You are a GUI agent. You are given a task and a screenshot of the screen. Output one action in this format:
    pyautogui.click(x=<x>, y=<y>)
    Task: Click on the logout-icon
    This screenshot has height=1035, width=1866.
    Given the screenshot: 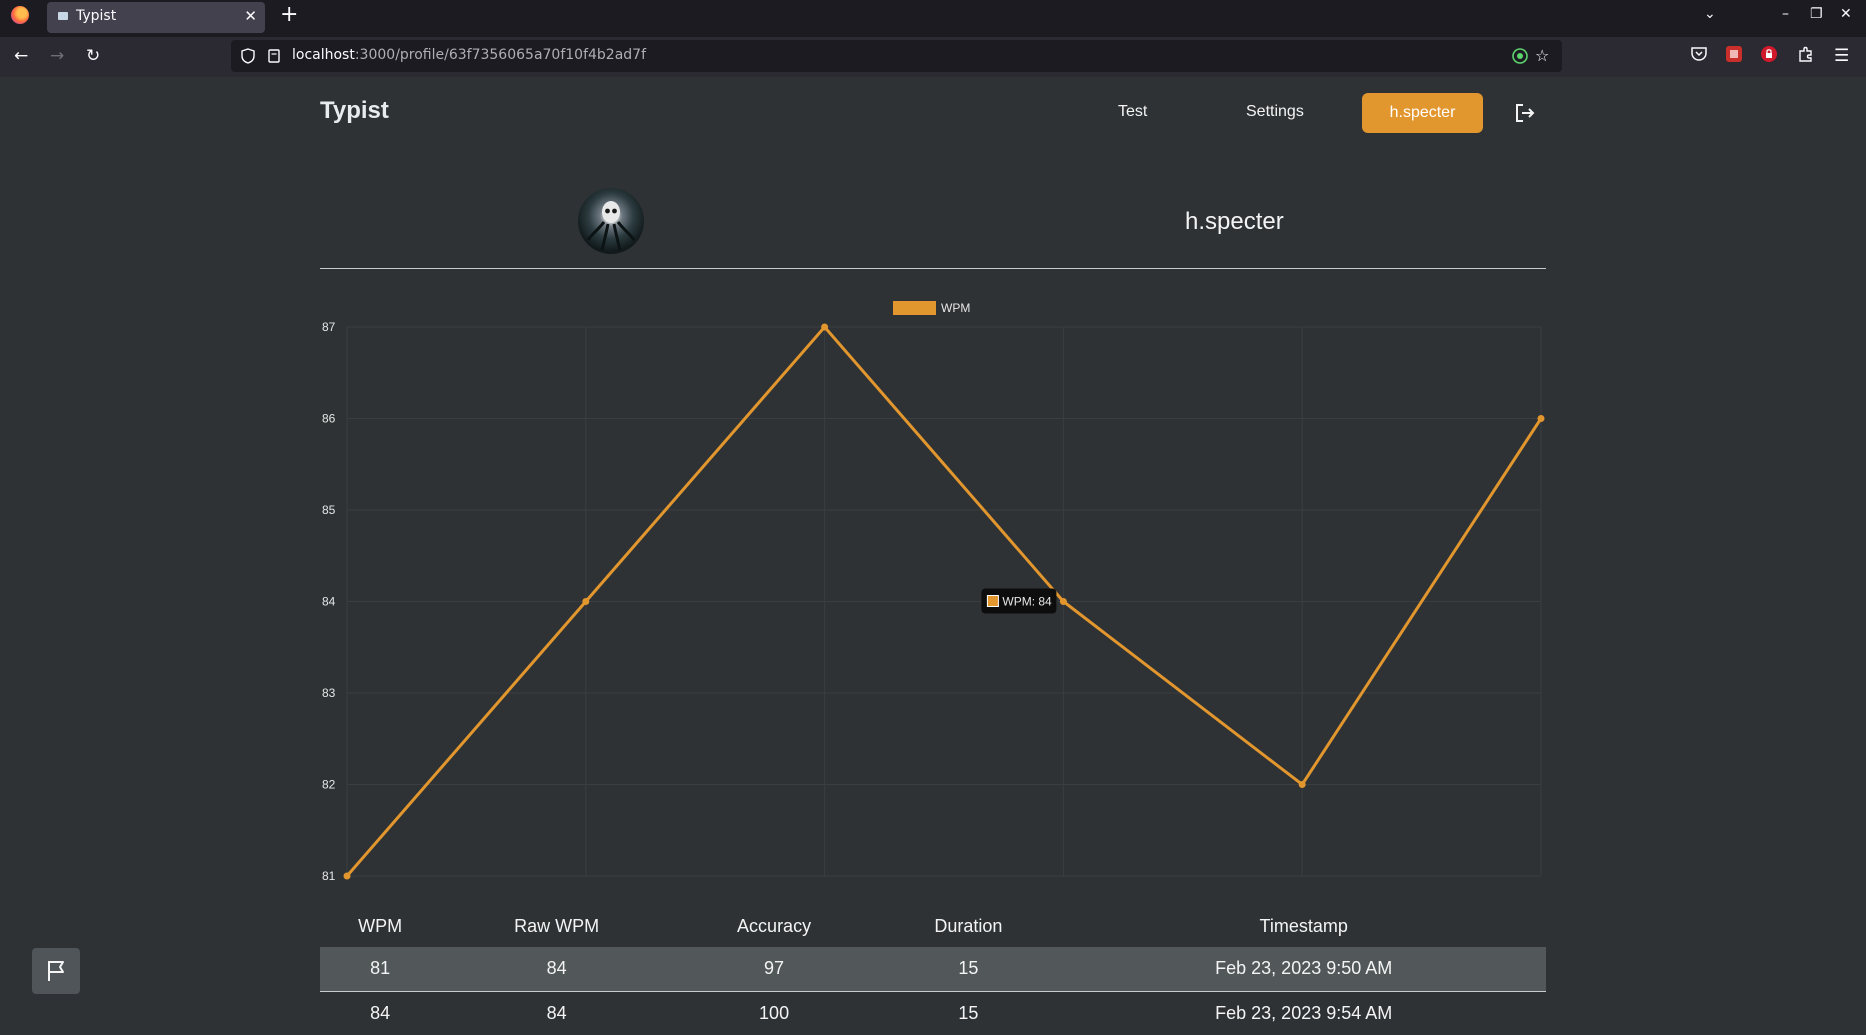 What is the action you would take?
    pyautogui.click(x=1525, y=113)
    